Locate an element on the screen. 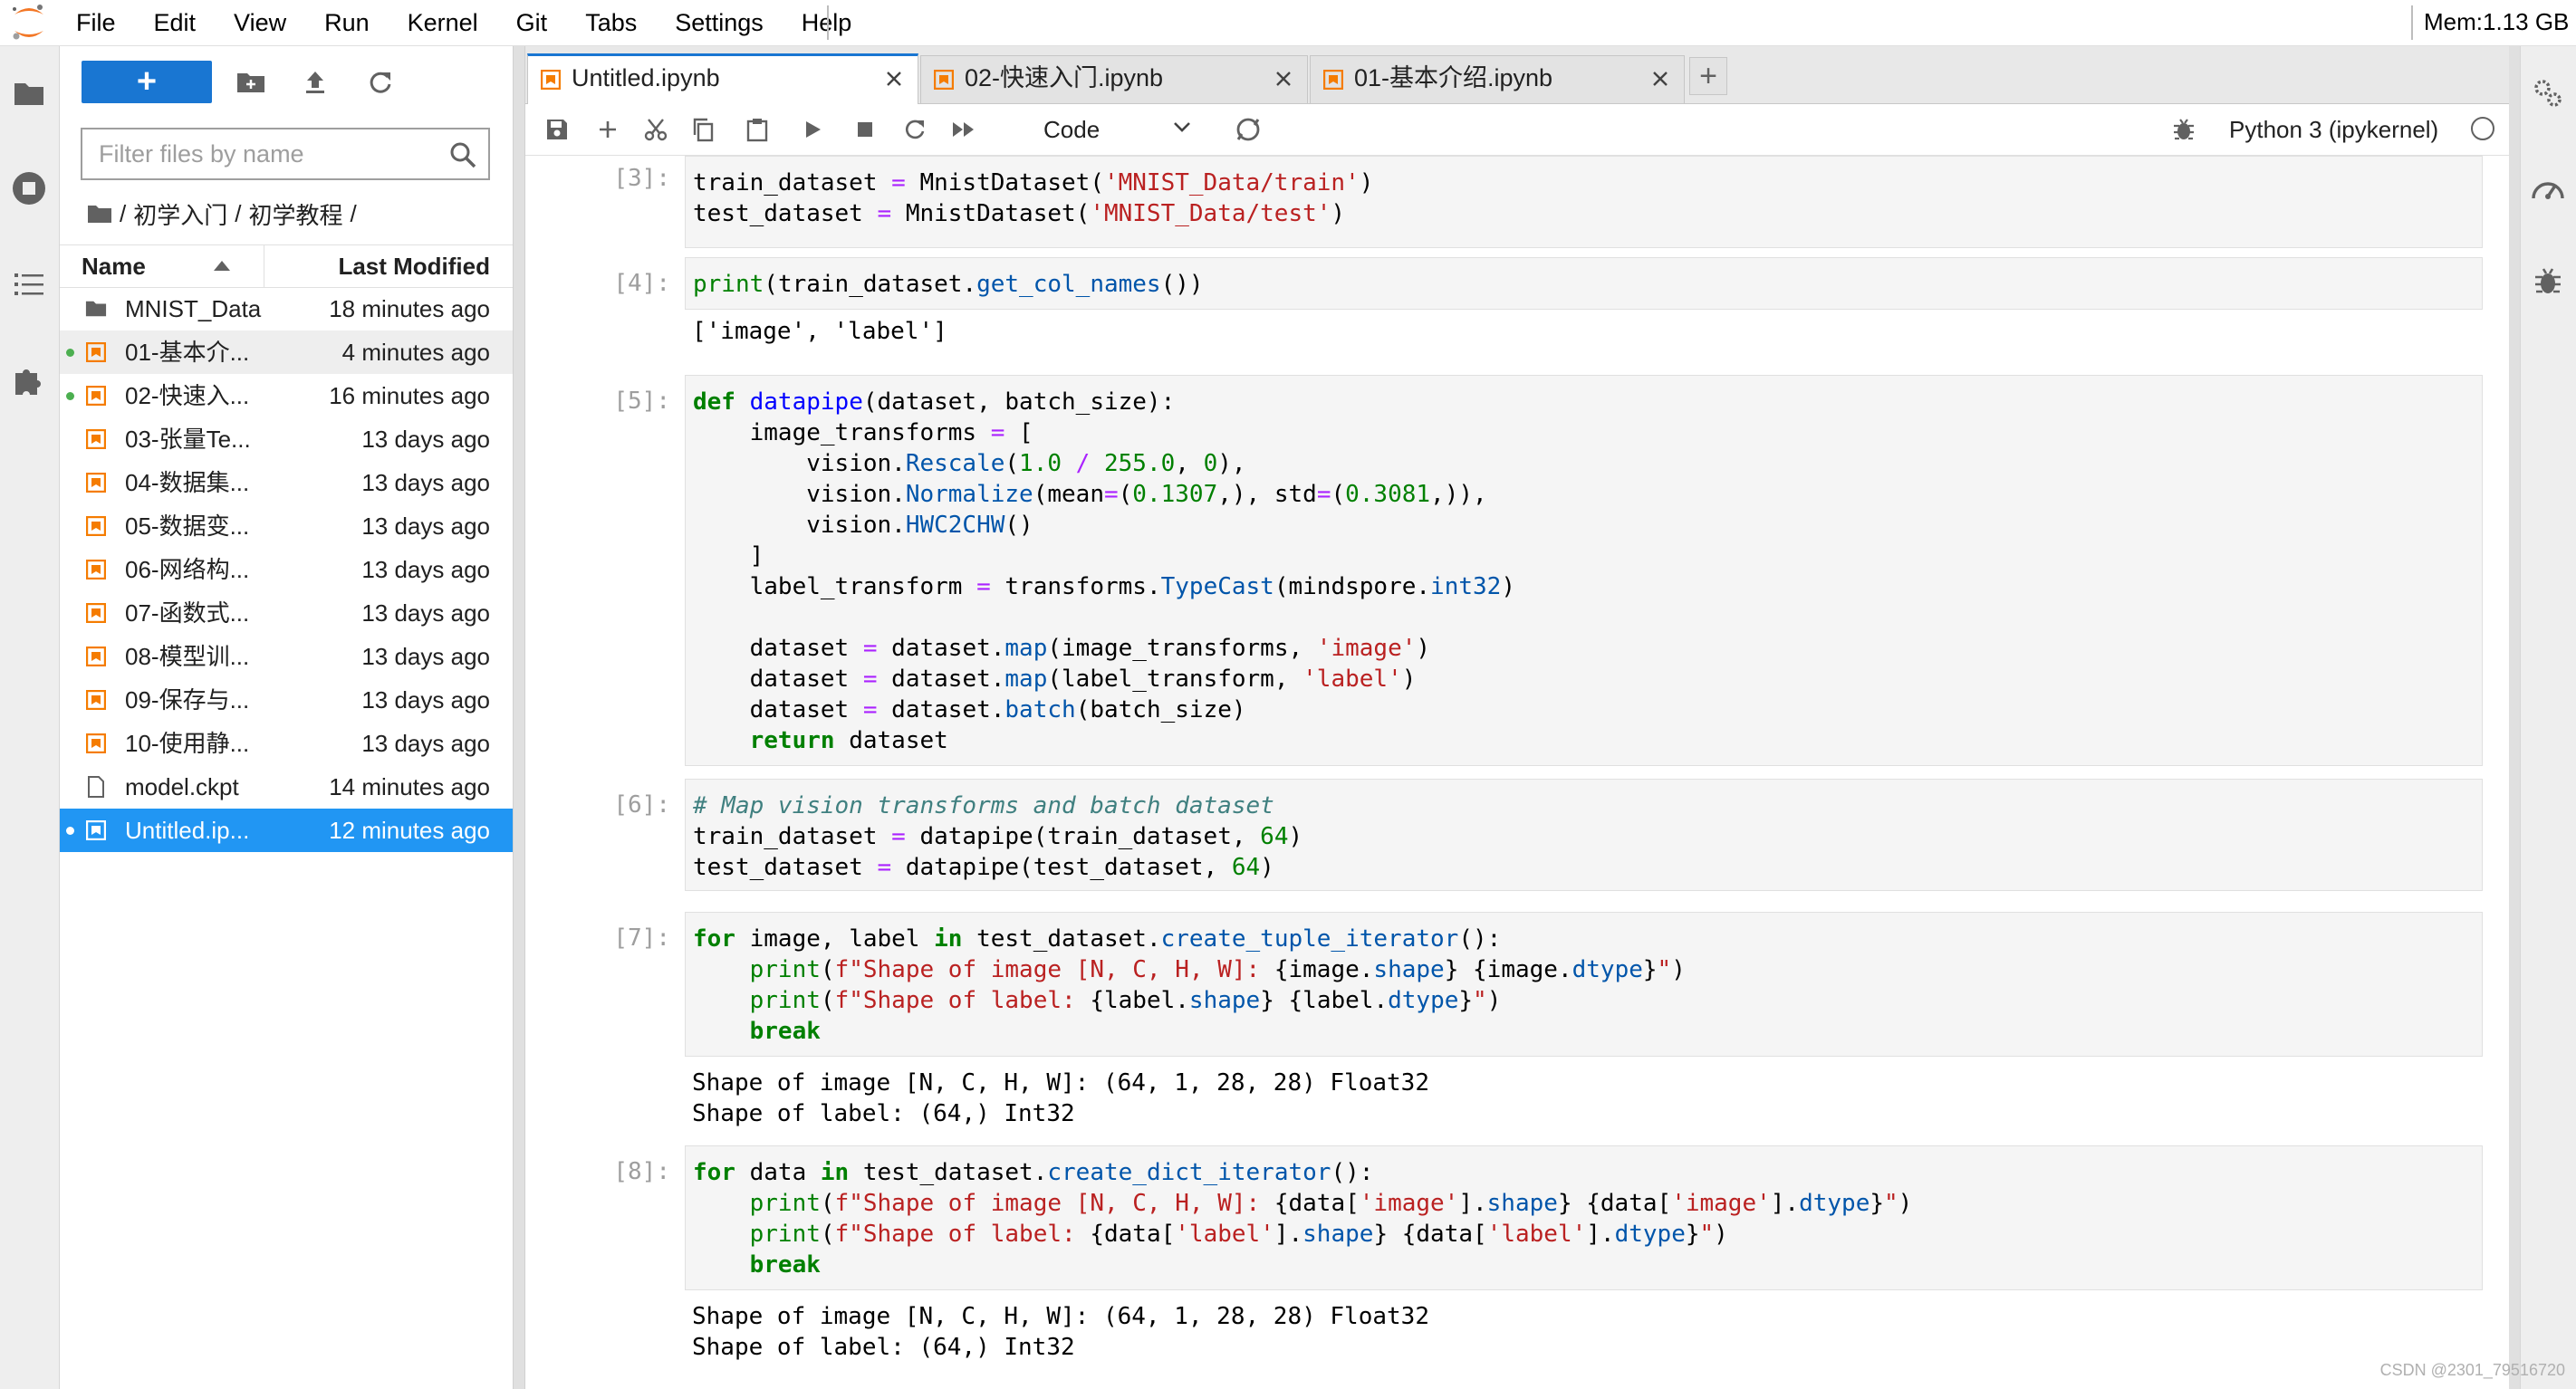 The height and width of the screenshot is (1389, 2576). copy-icon is located at coordinates (703, 129).